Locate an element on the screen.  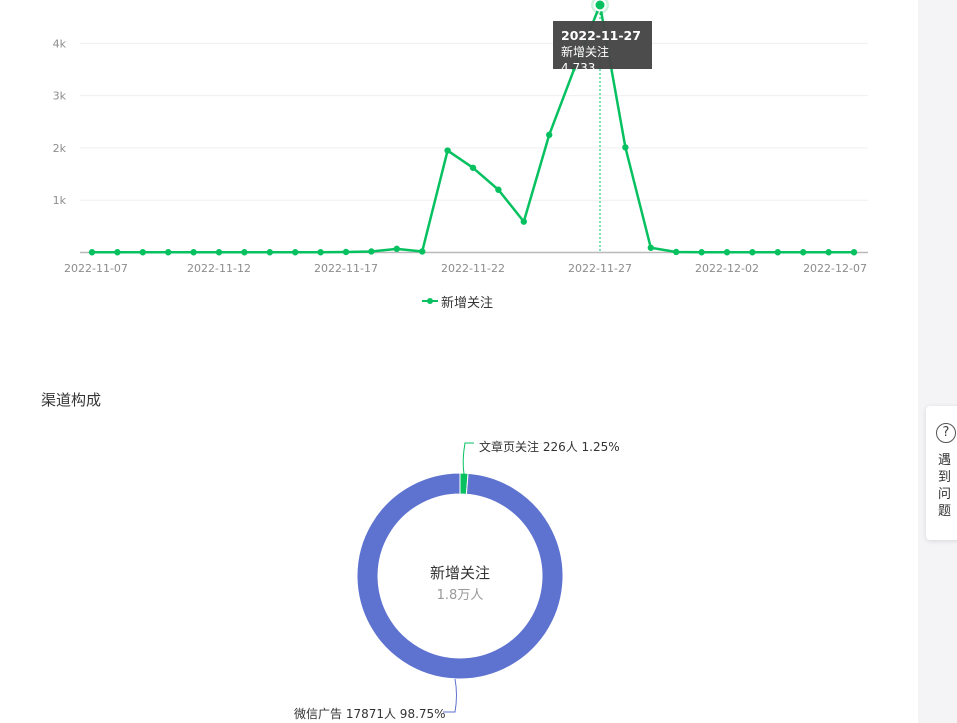
slice-label-ads: 微信广告 17871人 98.75% is located at coordinates (370, 714).